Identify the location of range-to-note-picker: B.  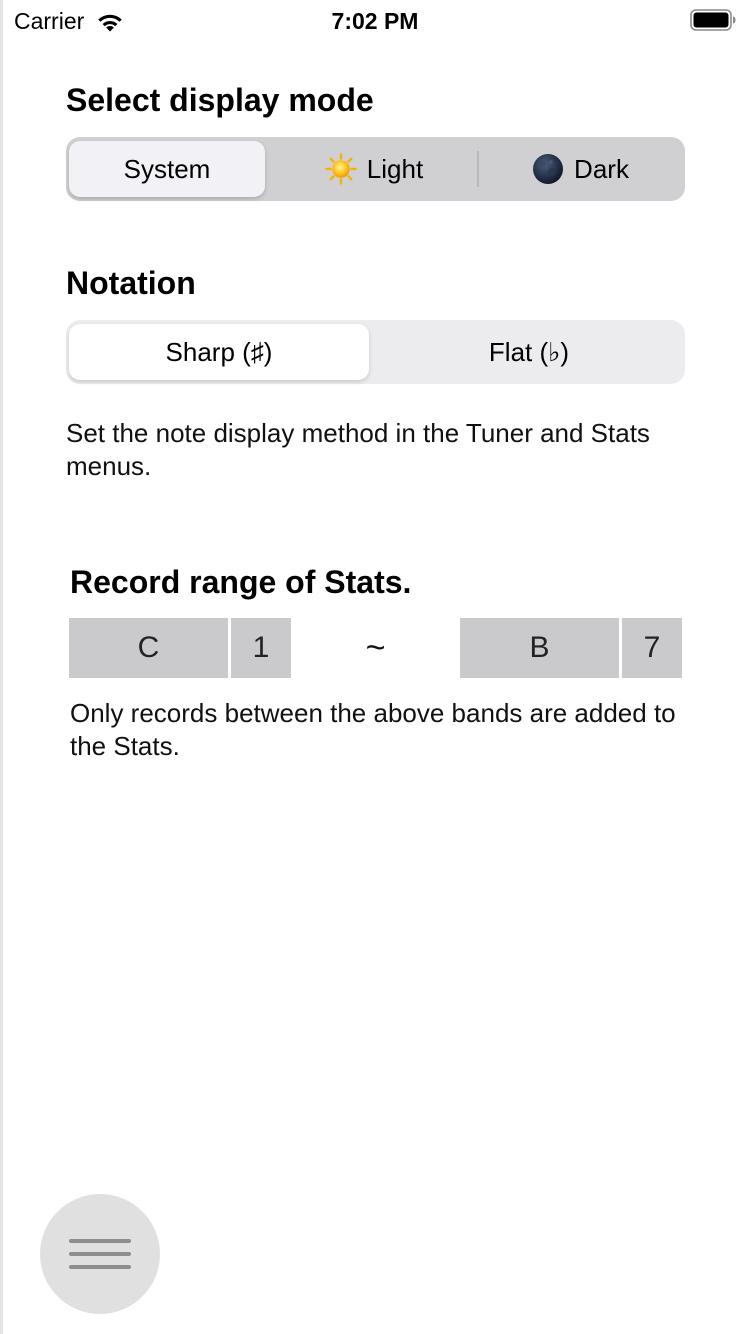
(539, 648).